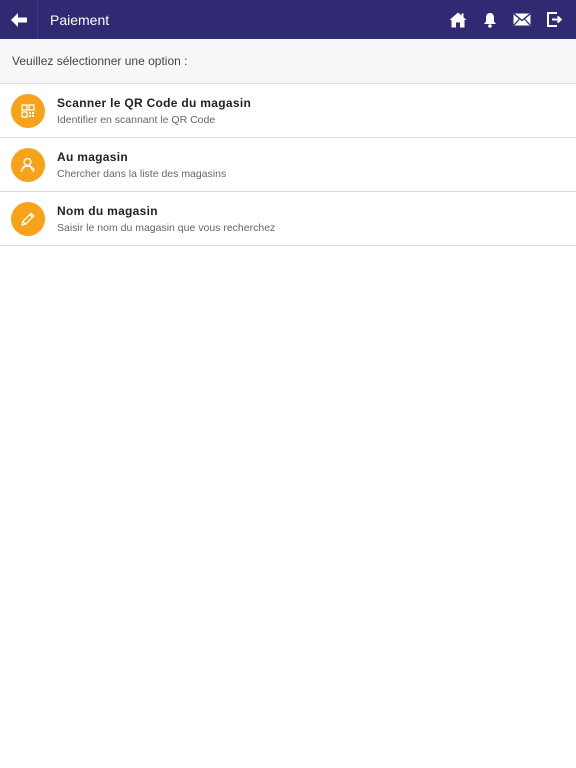 This screenshot has width=576, height=768. I want to click on bell-icon, so click(490, 20).